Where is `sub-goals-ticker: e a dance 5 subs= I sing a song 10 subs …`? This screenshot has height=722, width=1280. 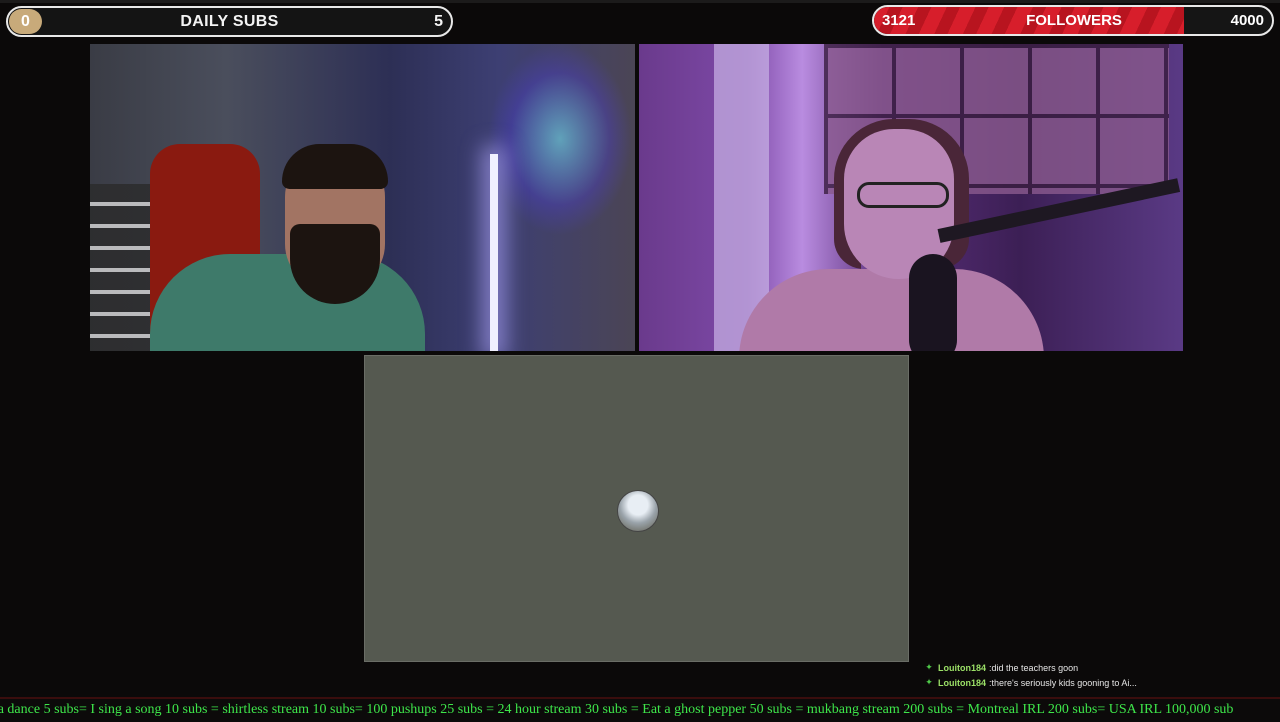
sub-goals-ticker: e a dance 5 subs= I sing a song 10 subs … is located at coordinates (640, 709).